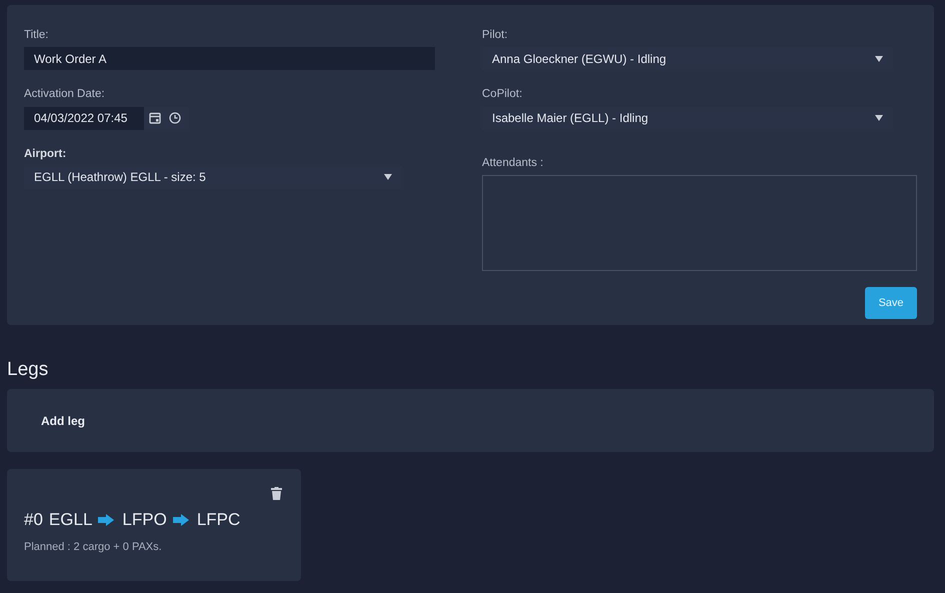 This screenshot has width=945, height=593. I want to click on field-label: Attendants :, so click(513, 163).